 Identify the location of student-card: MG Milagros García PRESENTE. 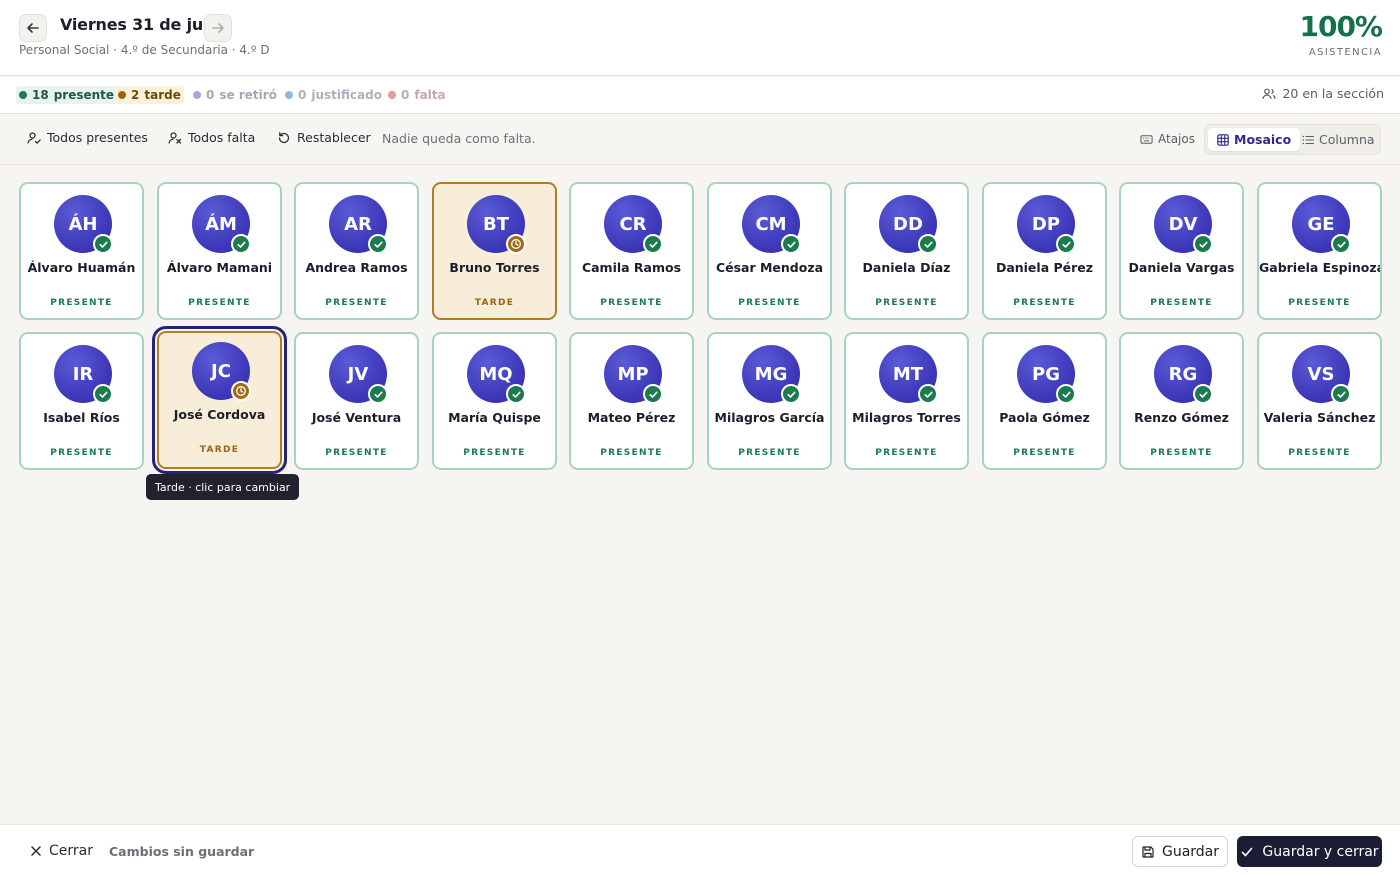
(769, 401).